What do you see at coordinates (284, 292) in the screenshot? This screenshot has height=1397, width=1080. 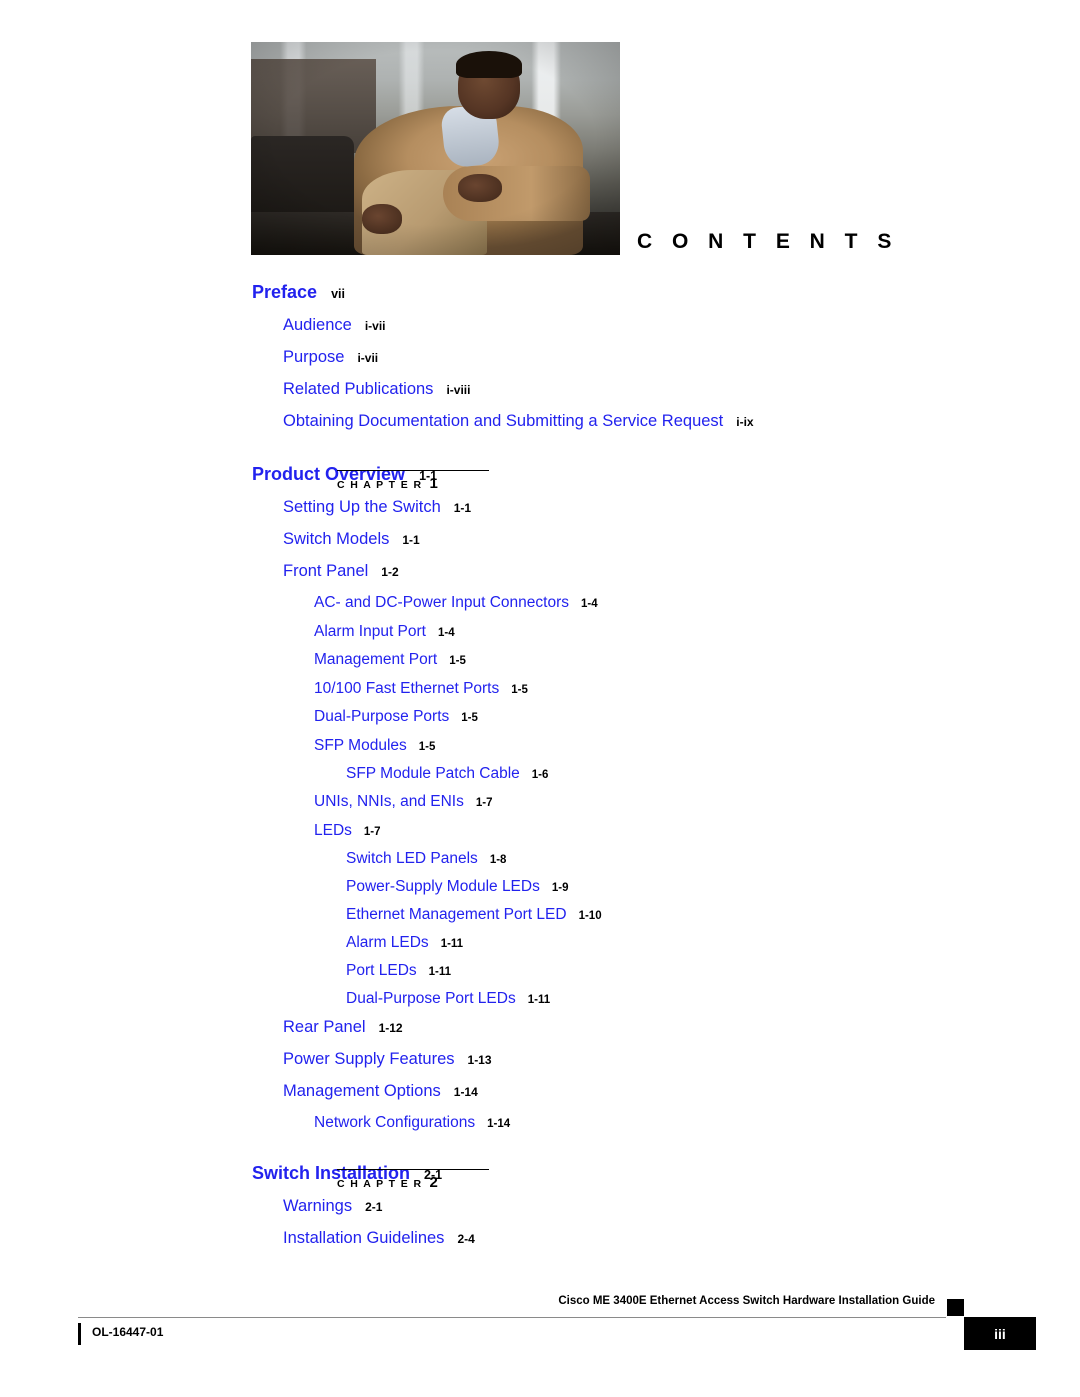 I see `toc-entry-title: Preface` at bounding box center [284, 292].